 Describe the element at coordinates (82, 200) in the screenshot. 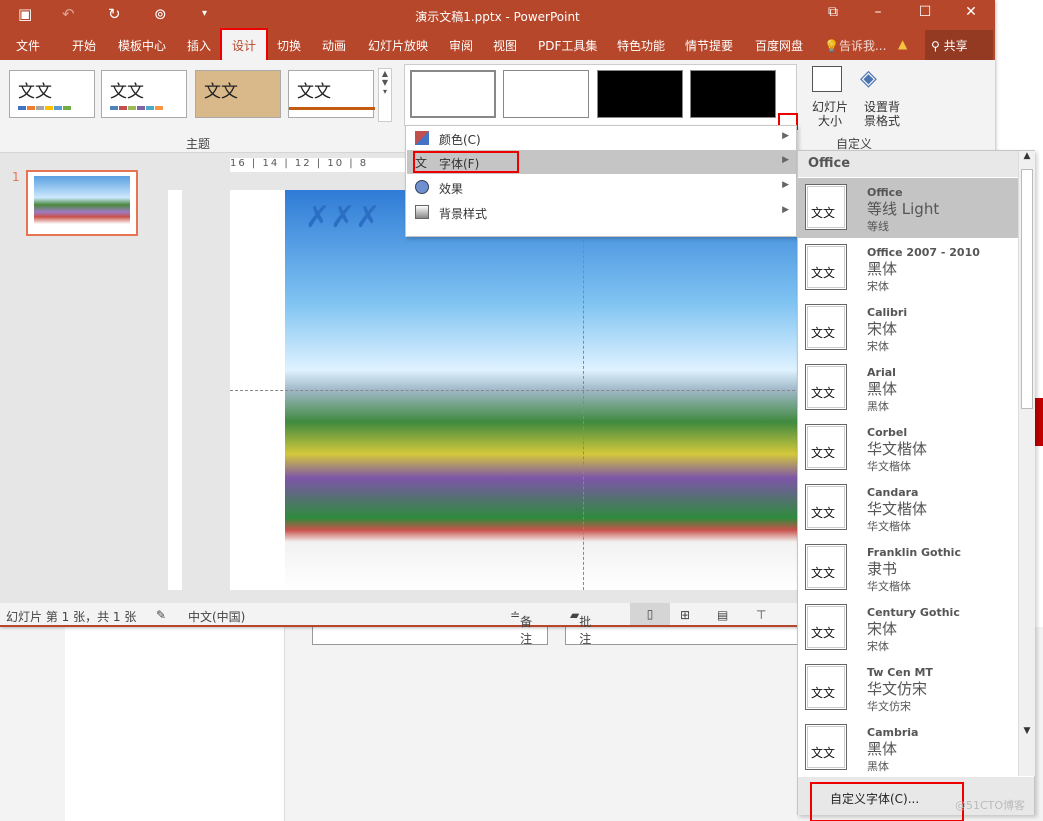

I see `thumbnail-image` at that location.